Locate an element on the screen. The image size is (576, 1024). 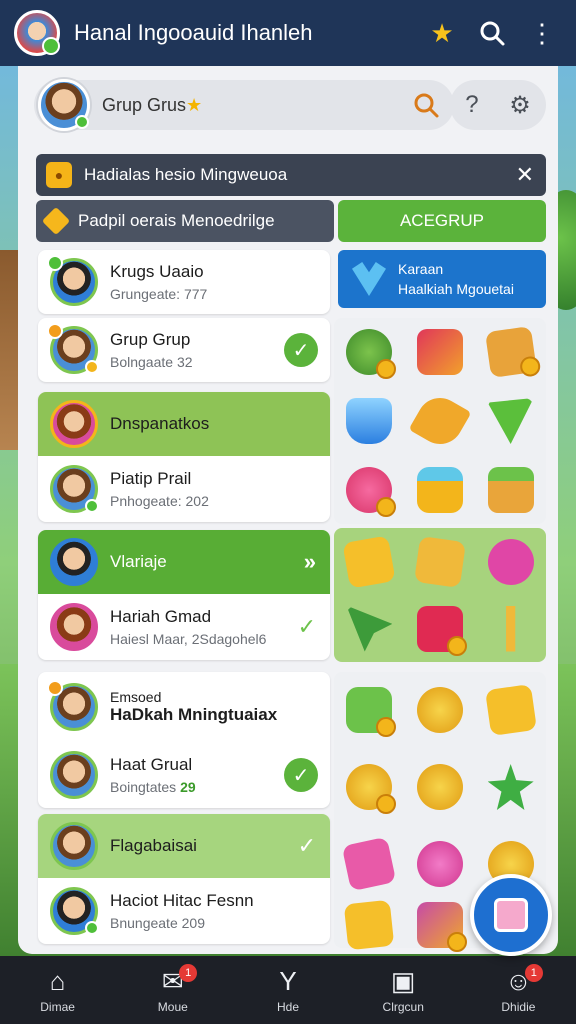
row-title: Hariah Gmad is located at coordinates (161, 616).